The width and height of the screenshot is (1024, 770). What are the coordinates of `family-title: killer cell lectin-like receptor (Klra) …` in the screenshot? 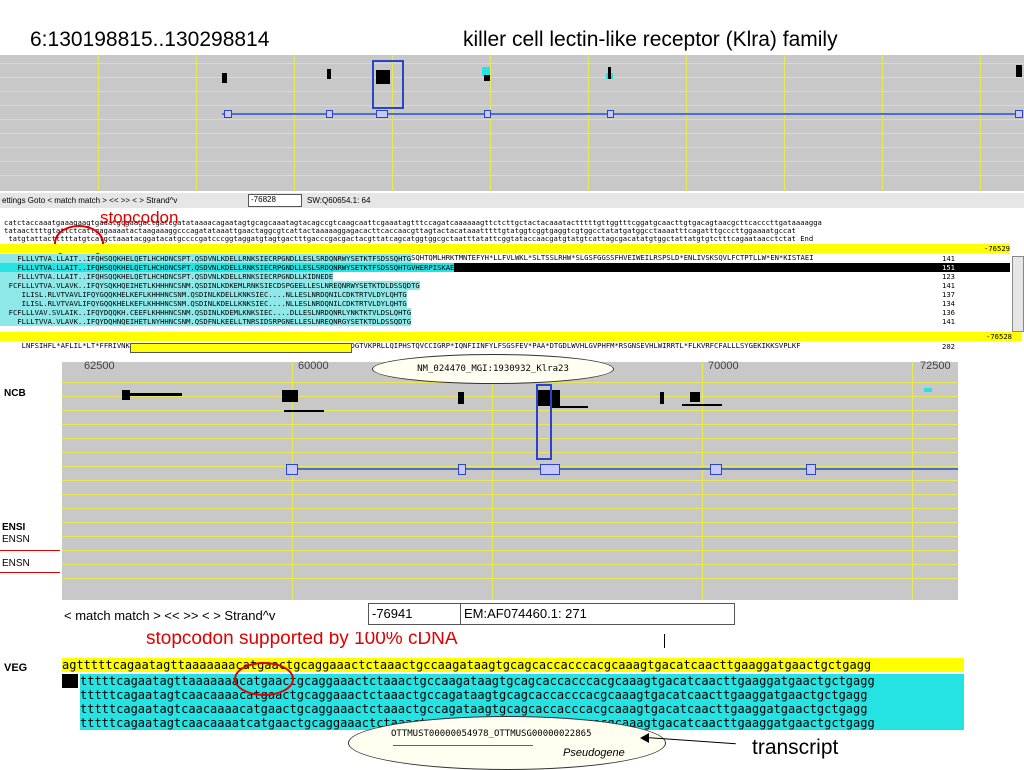 It's located at (650, 39).